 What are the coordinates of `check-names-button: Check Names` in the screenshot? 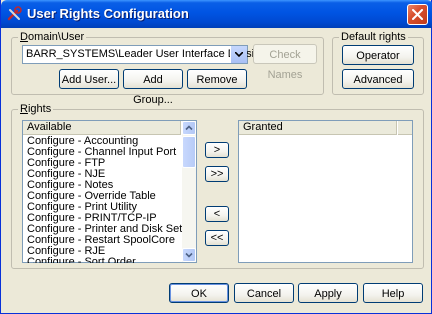 It's located at (285, 62).